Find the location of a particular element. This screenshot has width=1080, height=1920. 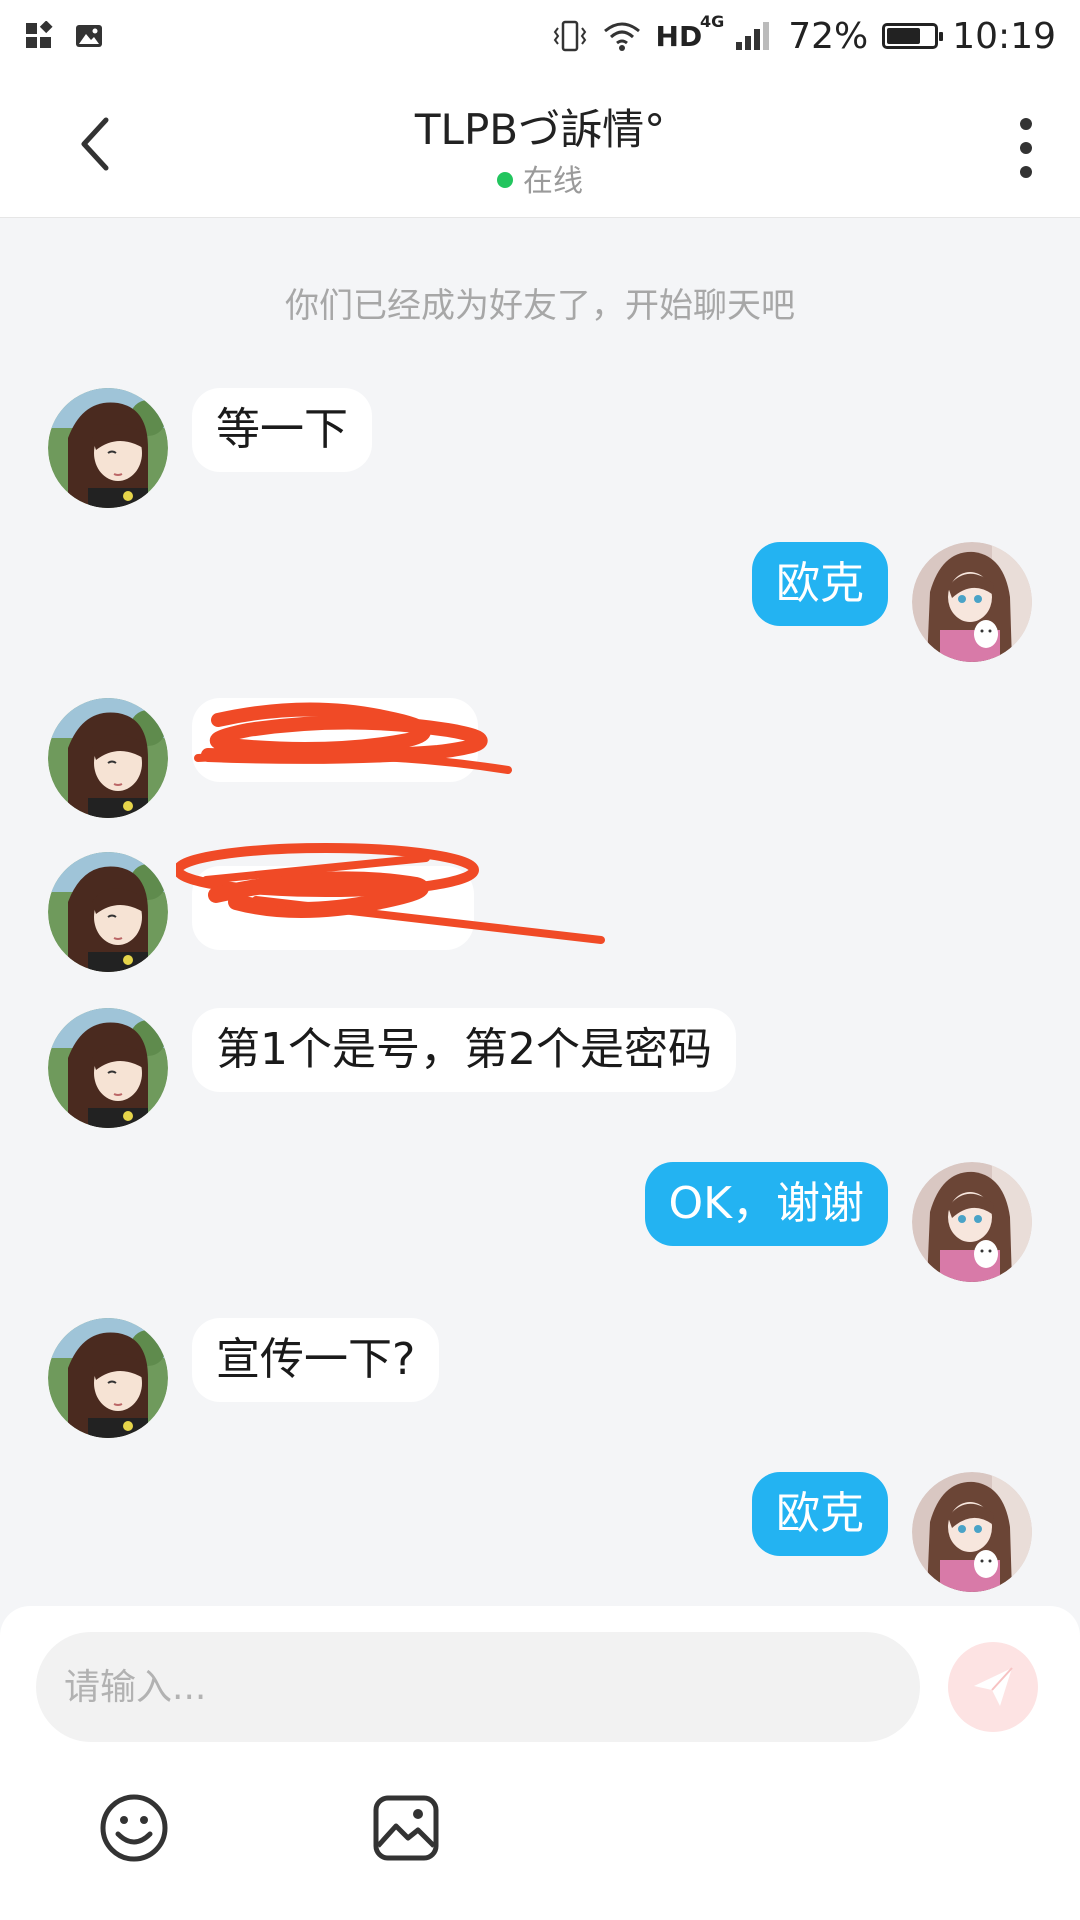

message-bubble-incoming: 第1个是号，第2个是密码 is located at coordinates (464, 1050).